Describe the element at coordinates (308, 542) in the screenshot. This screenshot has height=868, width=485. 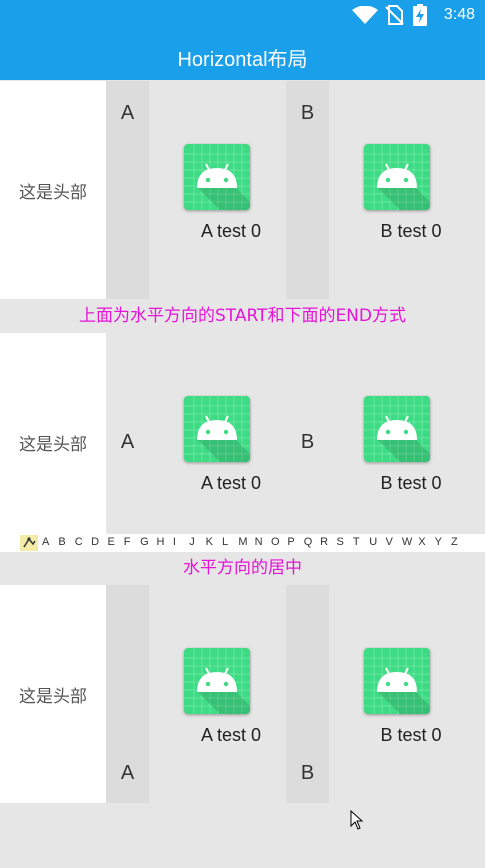
I see `index-letter-q: Q` at that location.